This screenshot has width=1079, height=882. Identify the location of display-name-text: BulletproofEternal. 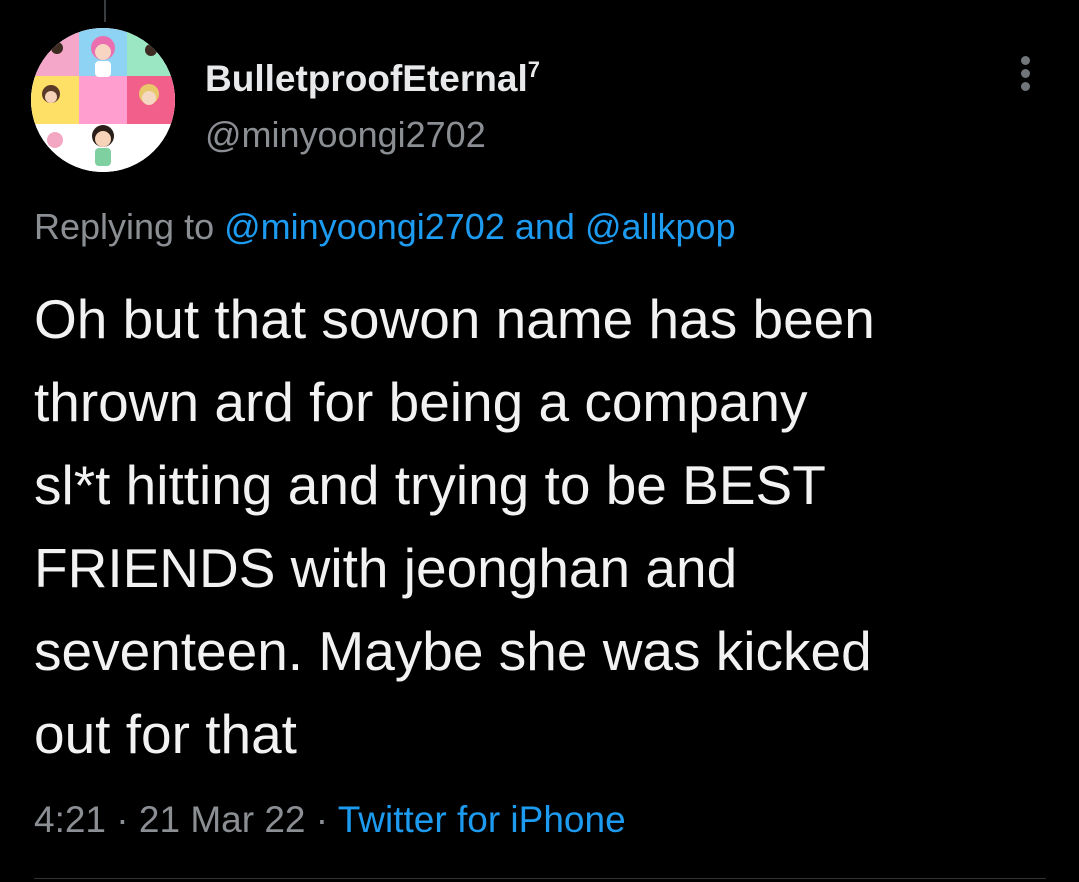
(366, 78).